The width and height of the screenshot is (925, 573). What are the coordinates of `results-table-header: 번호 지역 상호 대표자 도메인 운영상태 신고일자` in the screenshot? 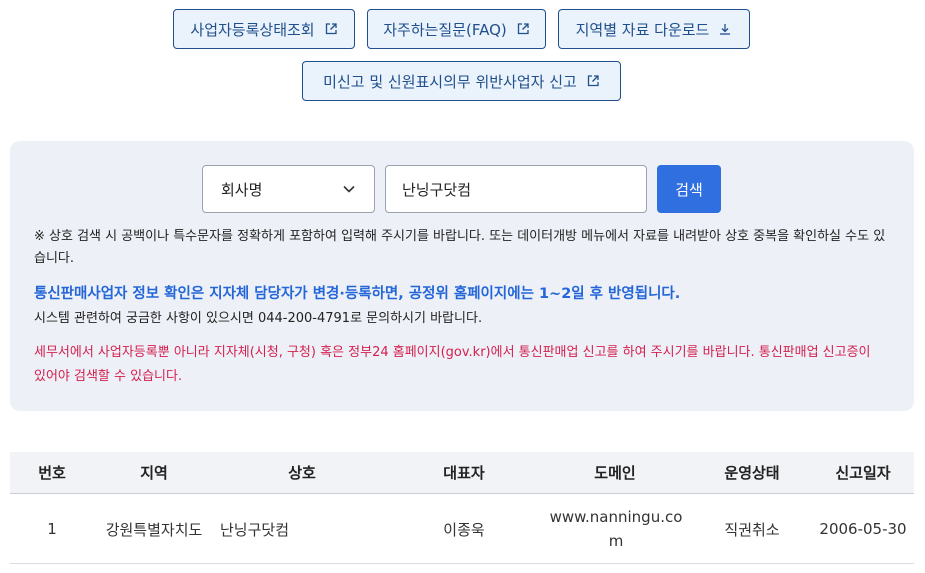 It's located at (462, 473).